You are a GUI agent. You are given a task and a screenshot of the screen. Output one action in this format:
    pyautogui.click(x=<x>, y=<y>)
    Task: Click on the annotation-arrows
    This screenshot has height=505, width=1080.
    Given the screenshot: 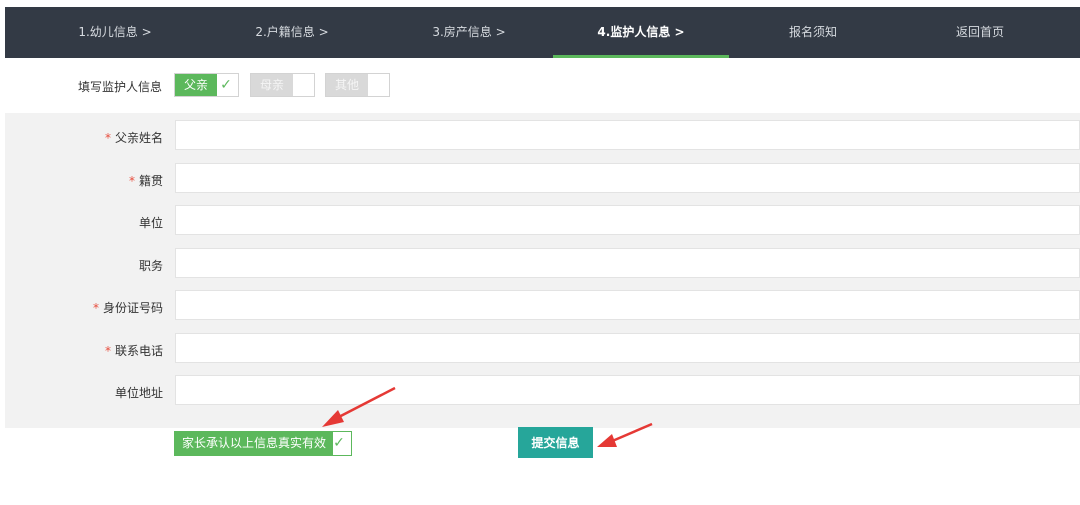 What is the action you would take?
    pyautogui.click(x=487, y=416)
    